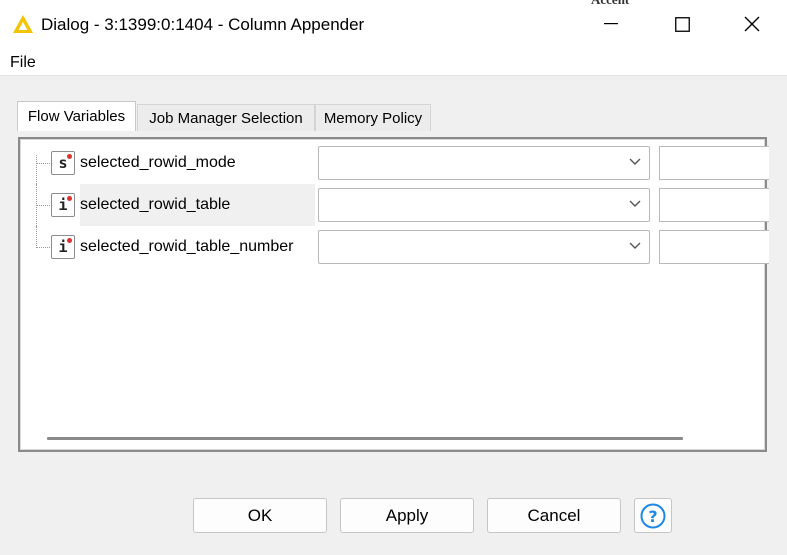 This screenshot has height=555, width=787. I want to click on minimize-button, so click(611, 24).